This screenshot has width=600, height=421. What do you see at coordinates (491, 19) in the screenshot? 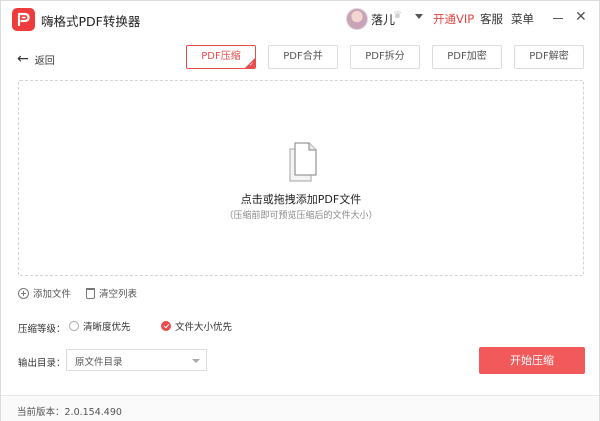
I see `customer-service-link: 客服` at bounding box center [491, 19].